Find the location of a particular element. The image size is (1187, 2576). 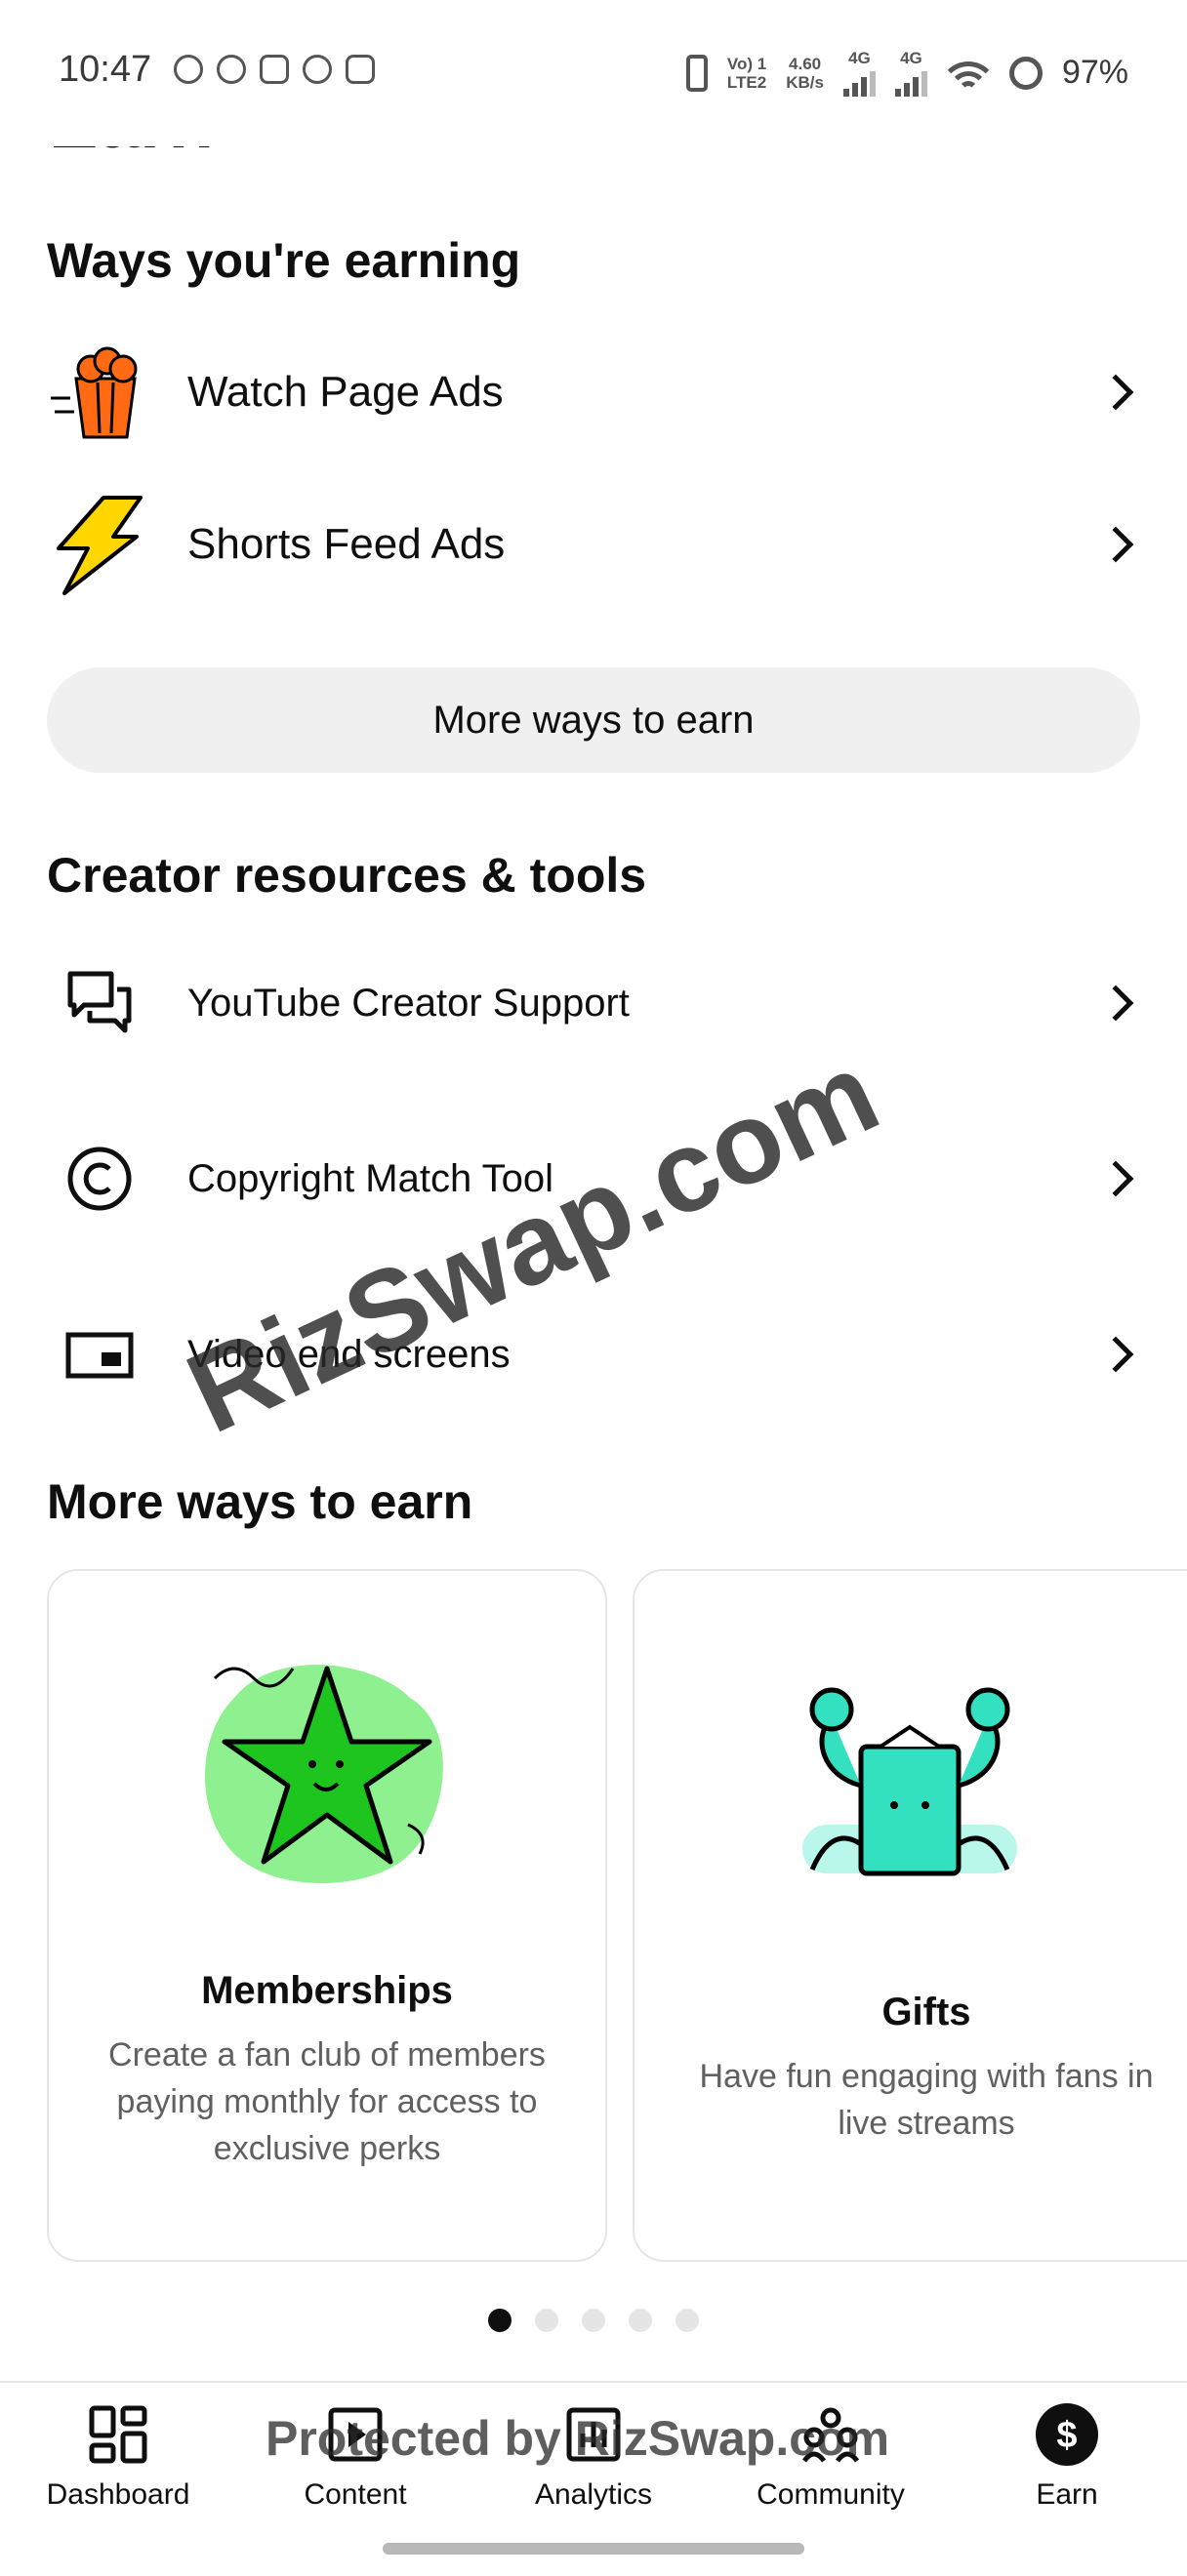

volte-indicator: Vo) 1 LTE2 is located at coordinates (746, 73).